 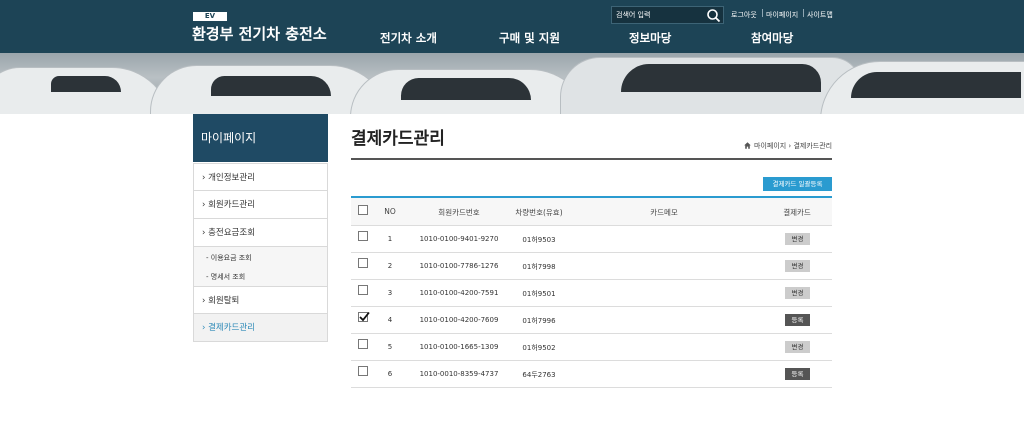 I want to click on row-car-number: 01허7998, so click(x=539, y=267).